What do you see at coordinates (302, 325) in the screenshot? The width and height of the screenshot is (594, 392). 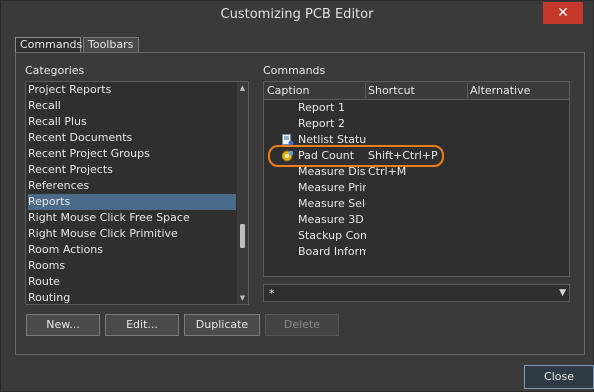 I see `delete-button: Delete` at bounding box center [302, 325].